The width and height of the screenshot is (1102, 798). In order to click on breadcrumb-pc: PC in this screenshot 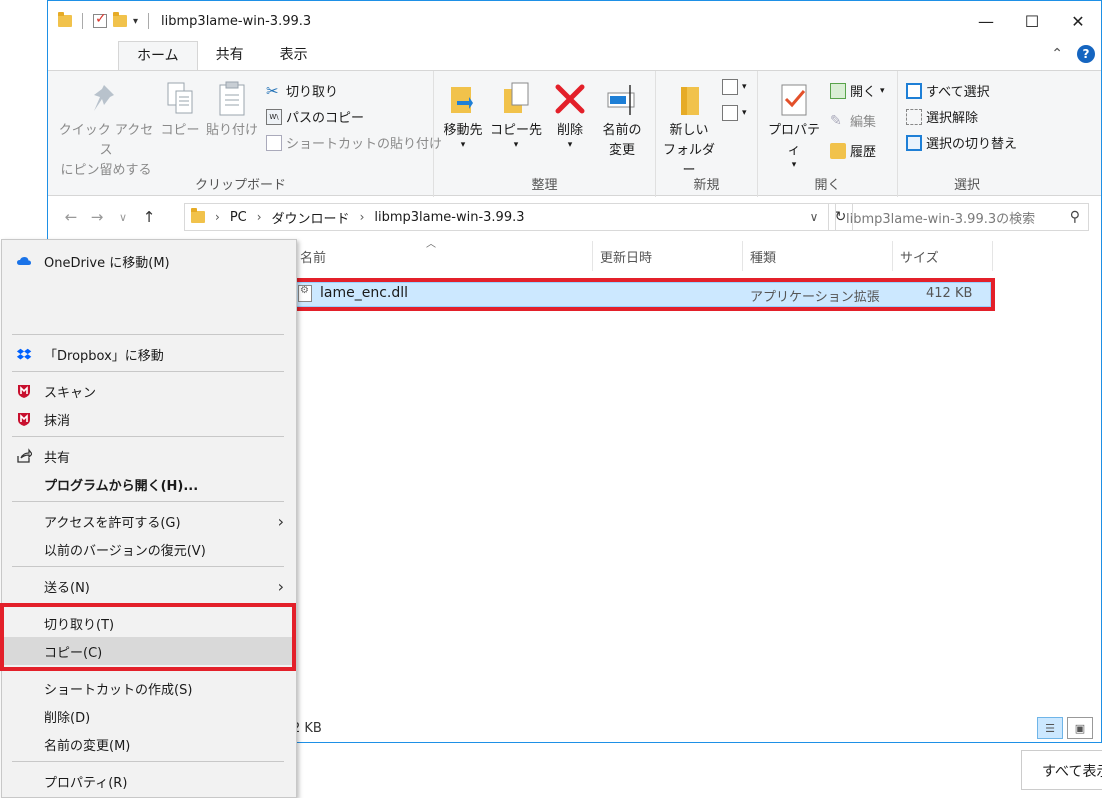, I will do `click(238, 217)`.